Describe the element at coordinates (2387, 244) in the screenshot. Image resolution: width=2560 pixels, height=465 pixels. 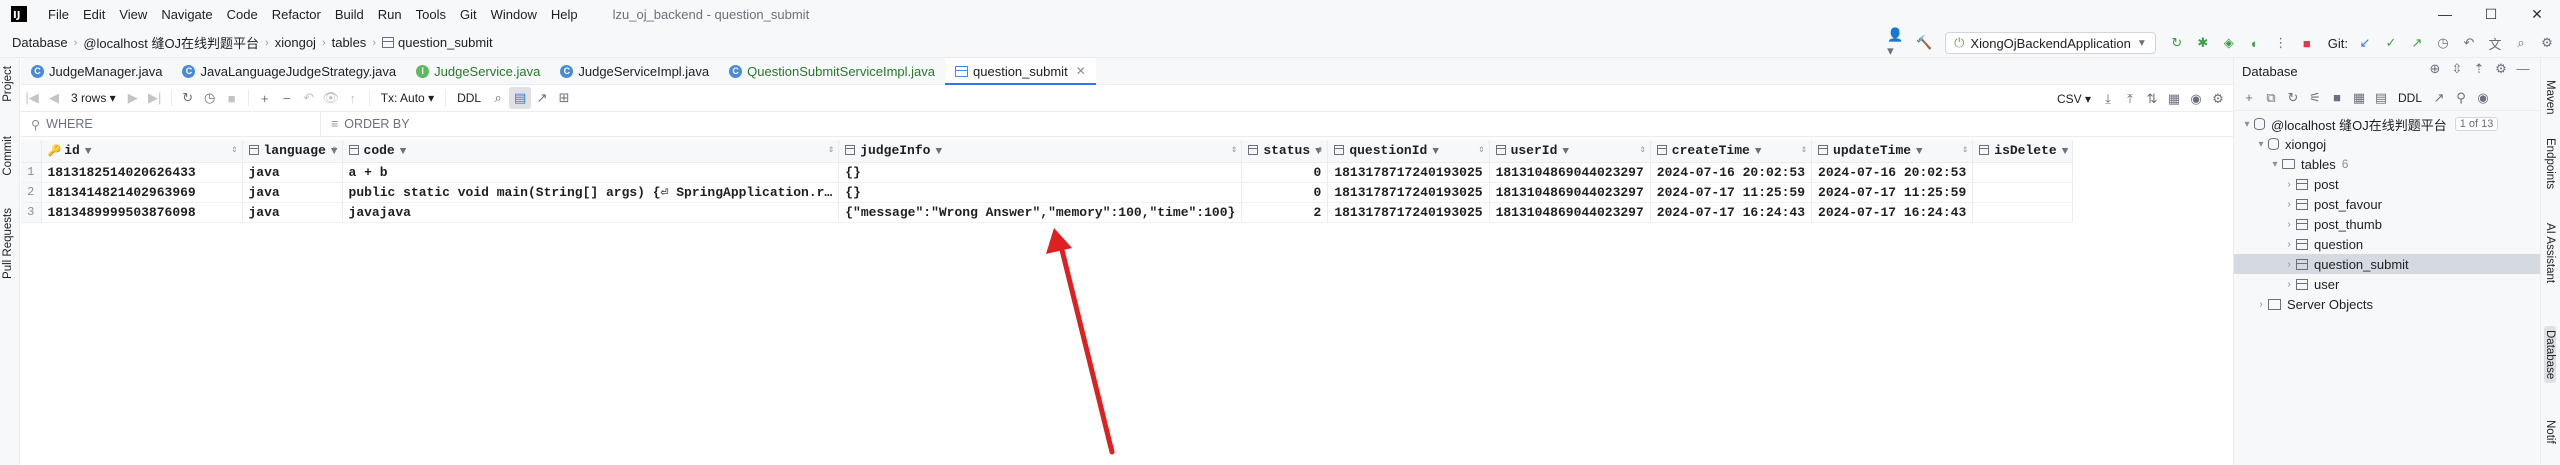
I see `tree-item-table: › question` at that location.